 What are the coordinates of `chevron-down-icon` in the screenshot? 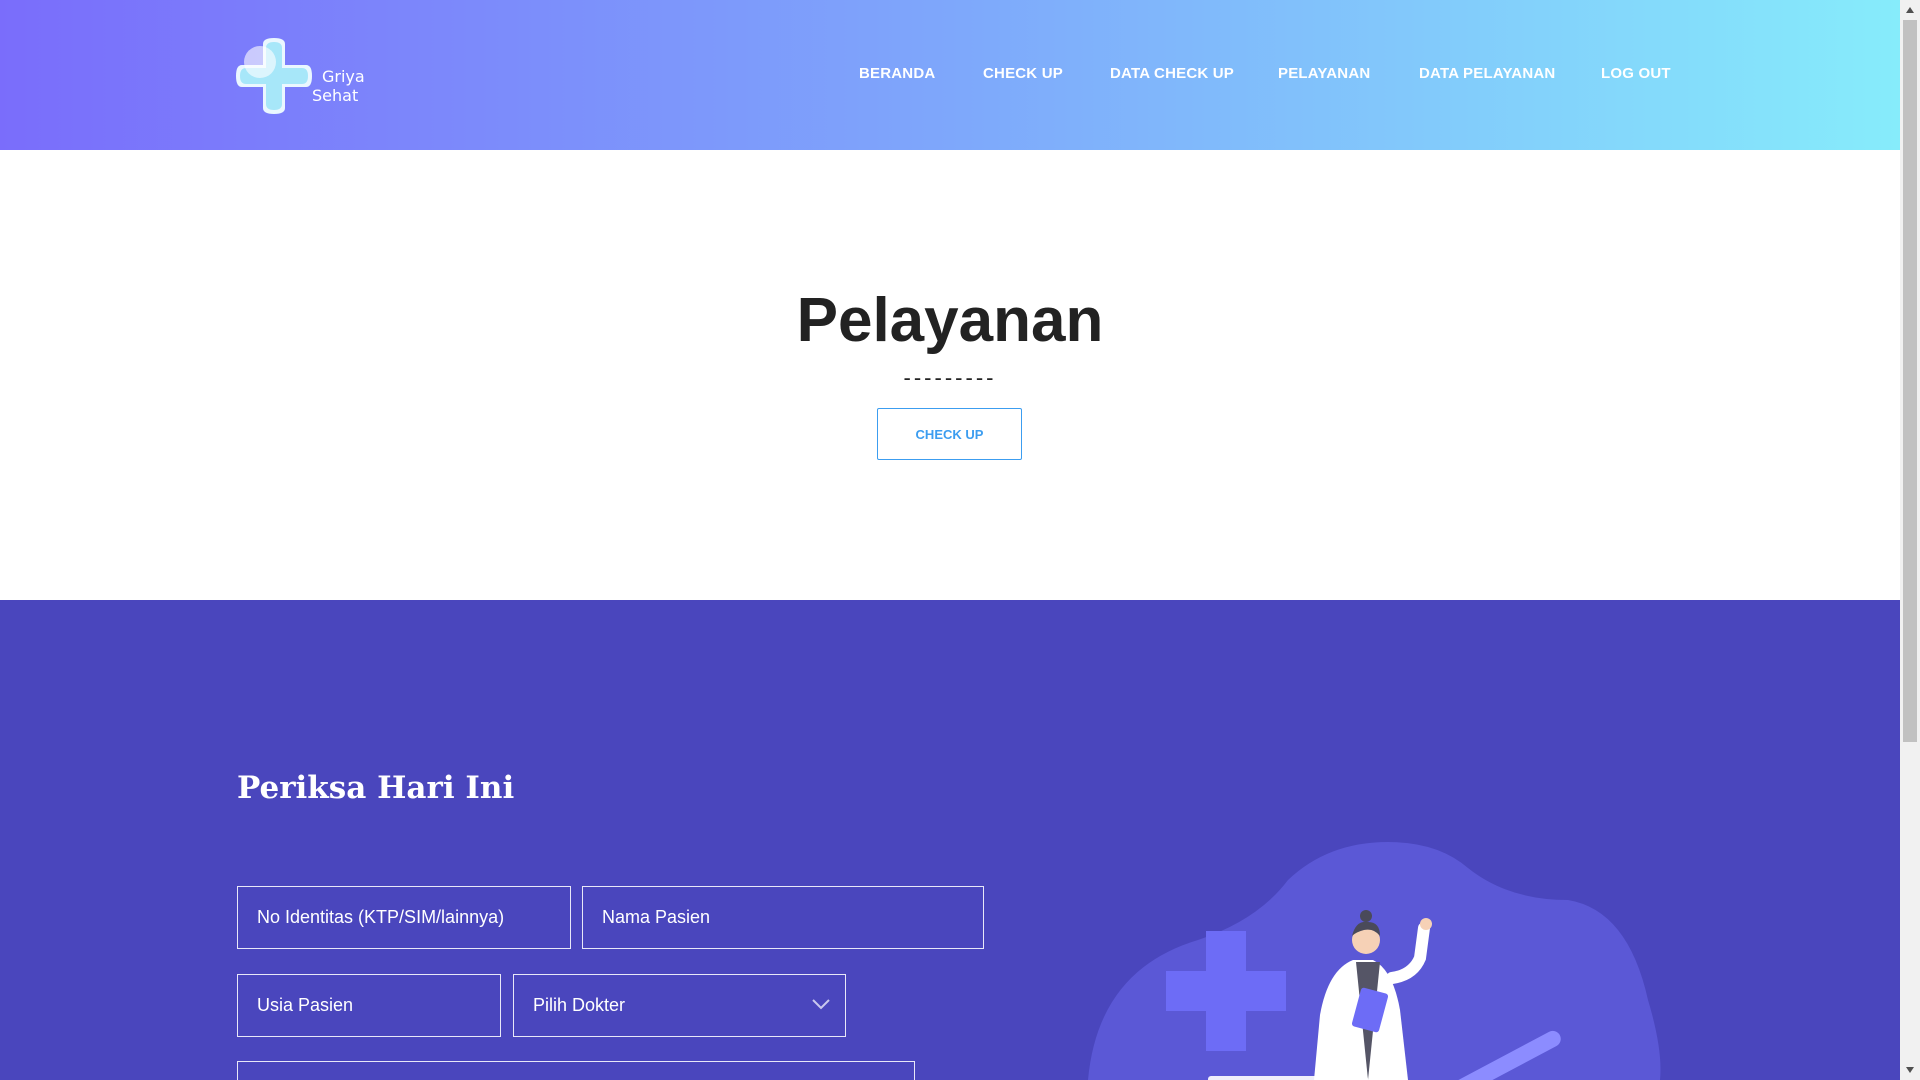 It's located at (821, 1004).